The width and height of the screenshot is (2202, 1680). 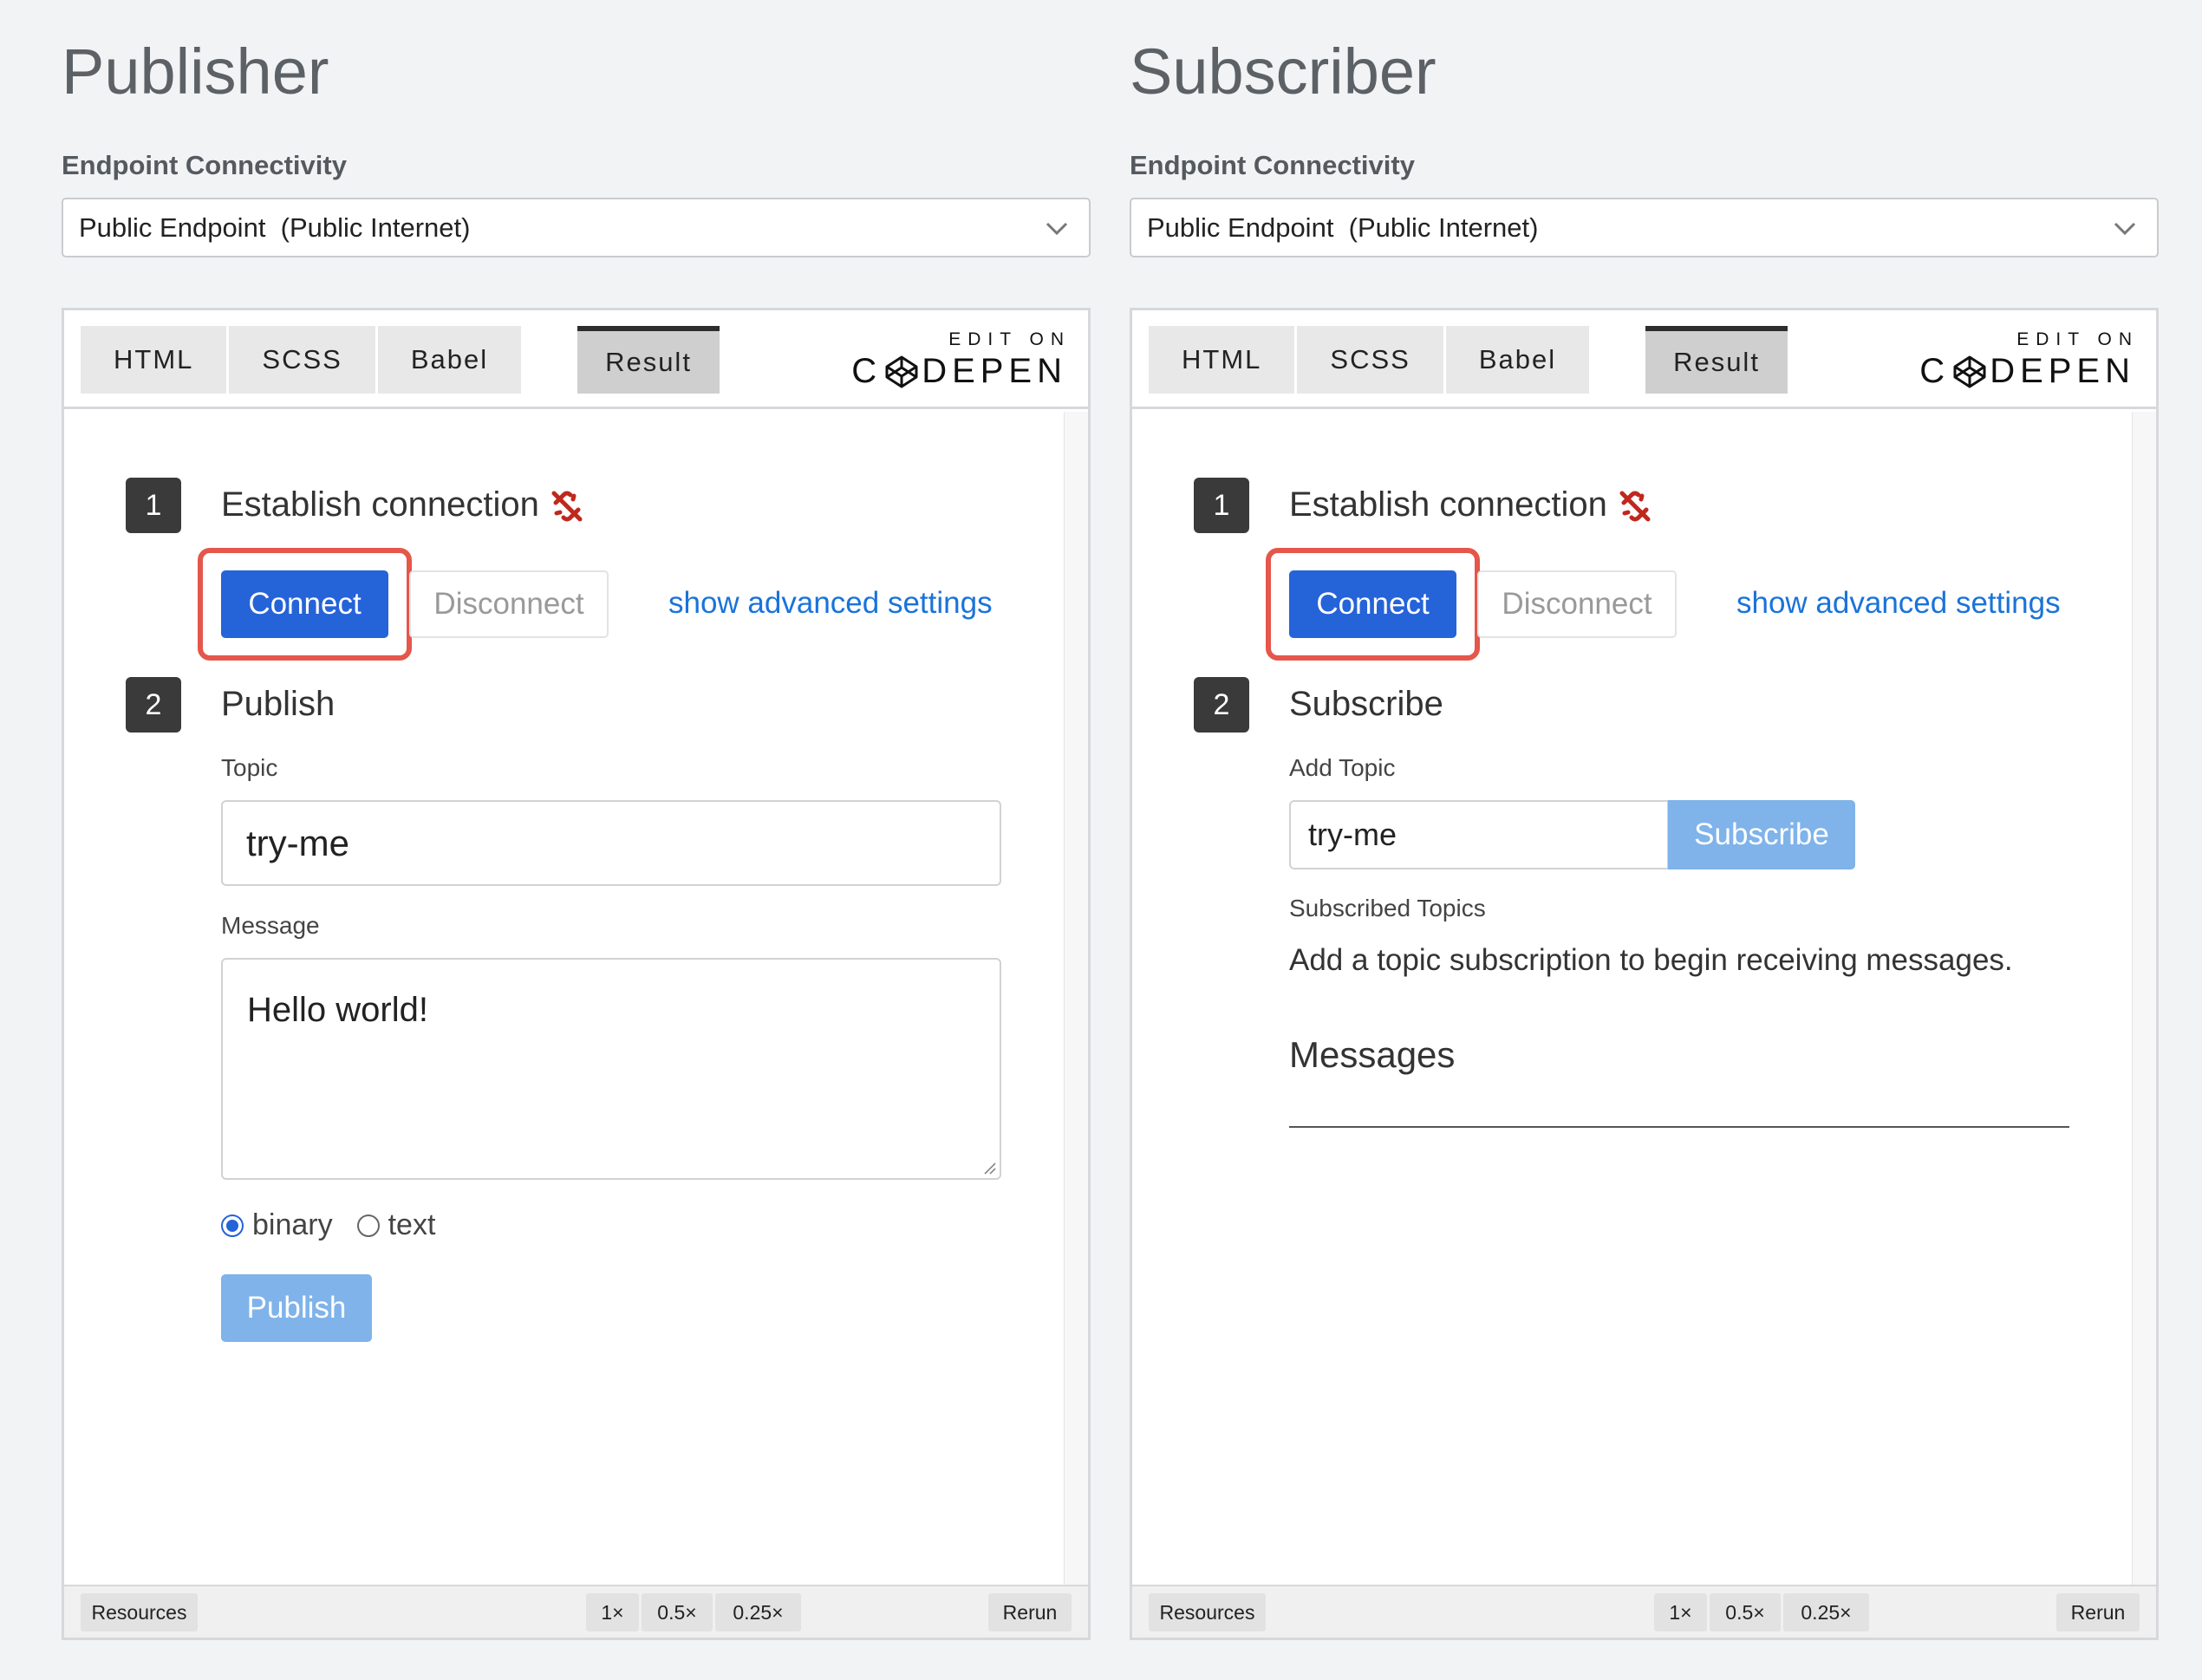 What do you see at coordinates (1679, 1127) in the screenshot?
I see `messages-divider` at bounding box center [1679, 1127].